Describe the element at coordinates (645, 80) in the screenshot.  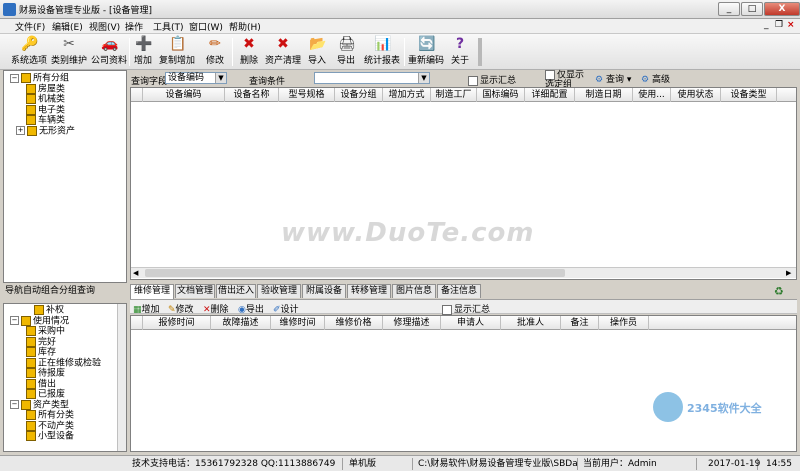
I see `advanced-search-icon: ⚙` at that location.